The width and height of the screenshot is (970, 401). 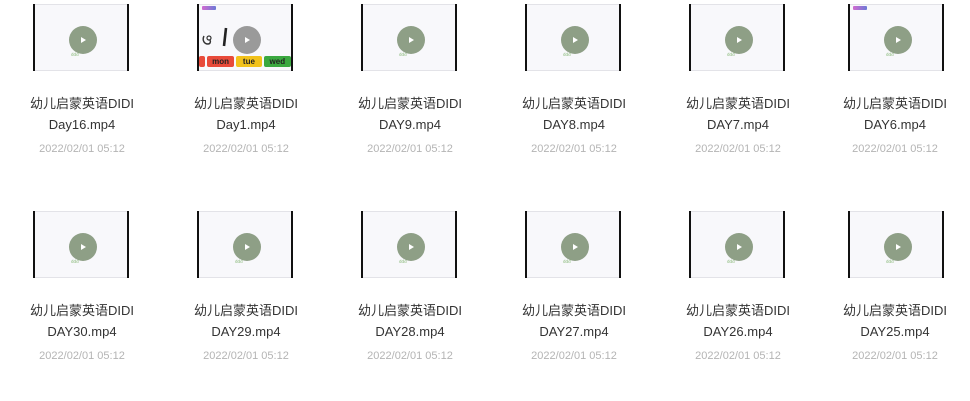 What do you see at coordinates (246, 114) in the screenshot?
I see `file-name: 幼儿启蒙英语DIDI Day1.mp4` at bounding box center [246, 114].